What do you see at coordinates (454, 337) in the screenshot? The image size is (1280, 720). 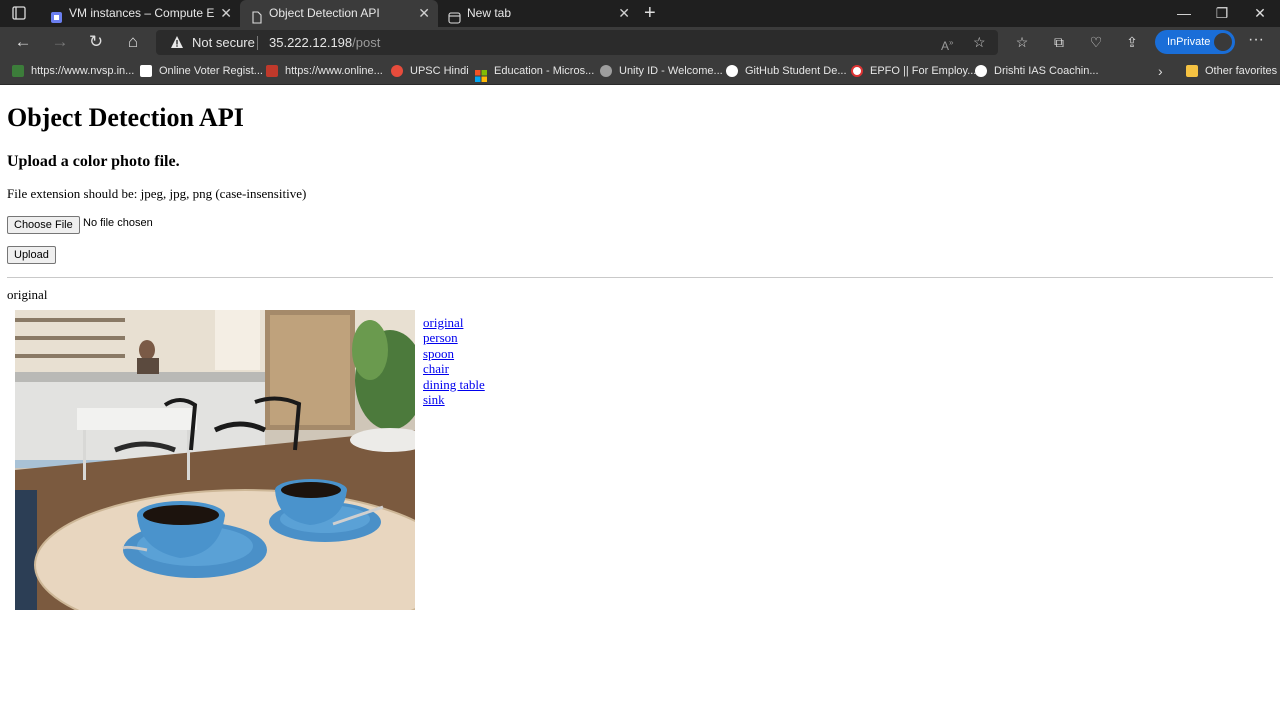 I see `link-person: person` at bounding box center [454, 337].